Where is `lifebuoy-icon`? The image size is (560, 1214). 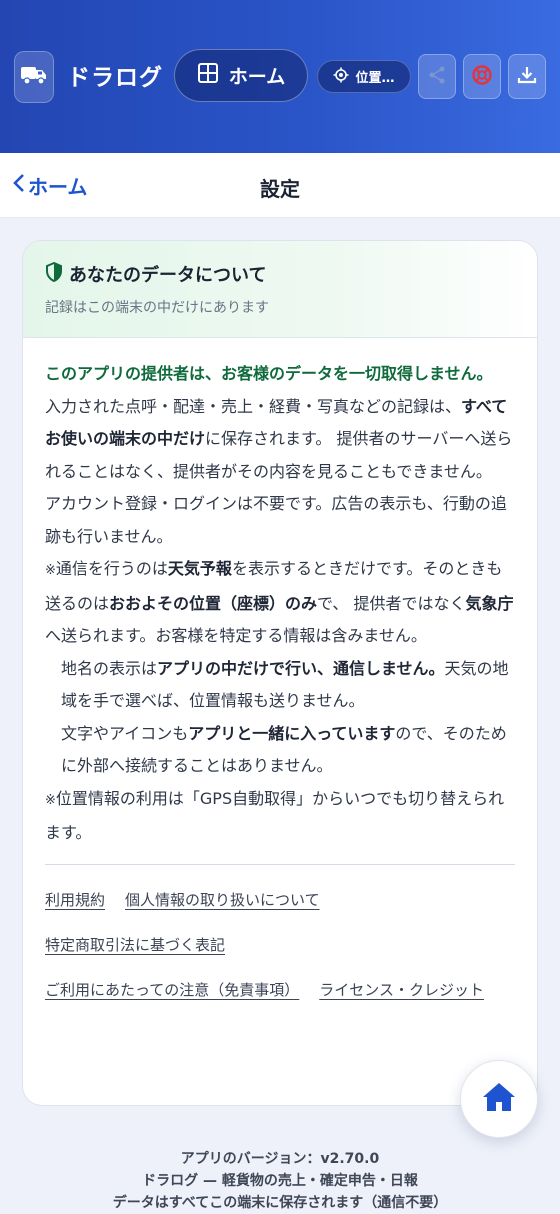
lifebuoy-icon is located at coordinates (482, 77).